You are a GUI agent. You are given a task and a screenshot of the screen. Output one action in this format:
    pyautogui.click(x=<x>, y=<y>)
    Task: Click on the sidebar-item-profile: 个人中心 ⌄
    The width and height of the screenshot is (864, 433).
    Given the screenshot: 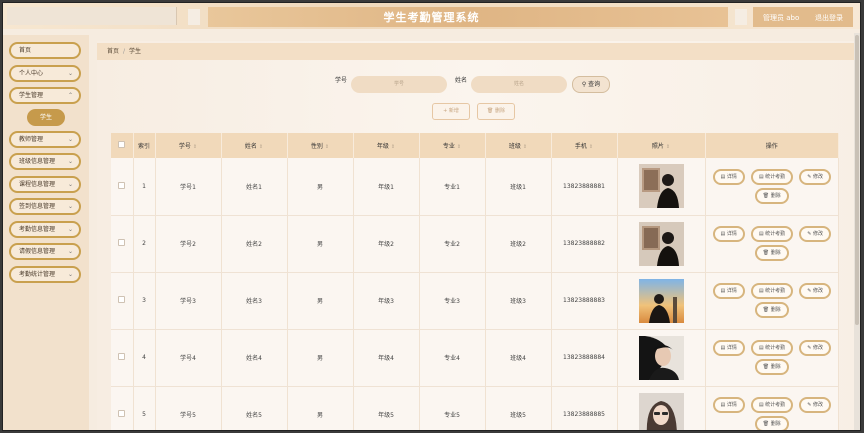 What is the action you would take?
    pyautogui.click(x=45, y=73)
    